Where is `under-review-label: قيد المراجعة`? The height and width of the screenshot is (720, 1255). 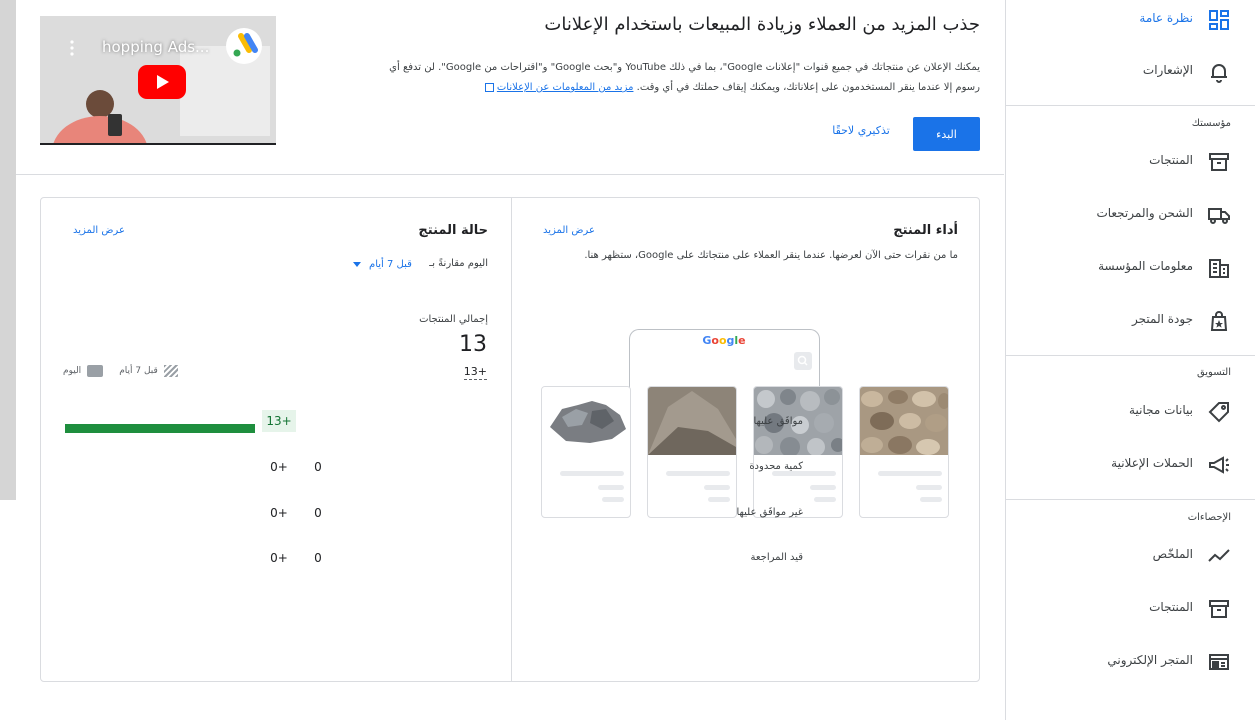 under-review-label: قيد المراجعة is located at coordinates (777, 557).